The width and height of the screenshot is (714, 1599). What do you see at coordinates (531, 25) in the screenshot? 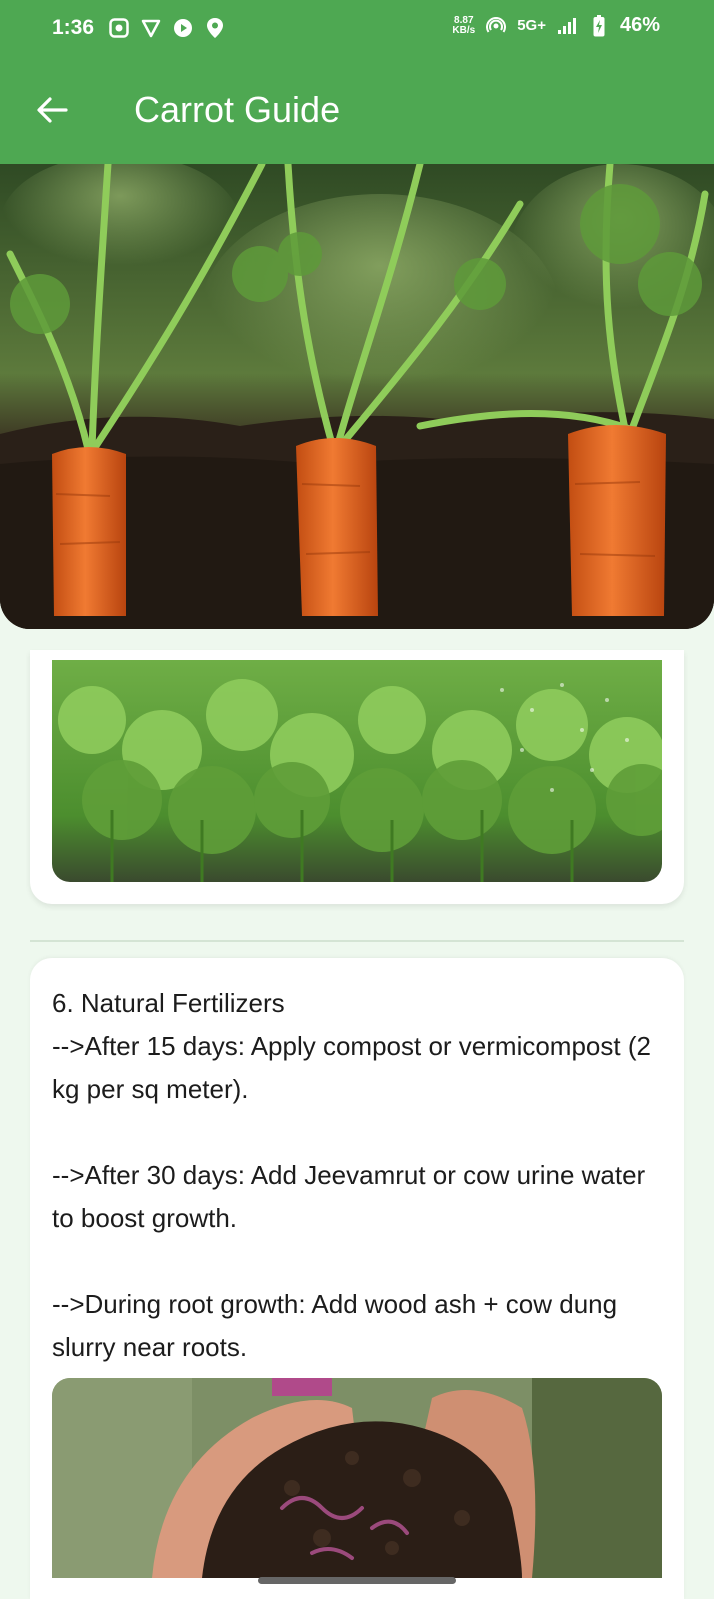
I see `network-type: 5G+` at bounding box center [531, 25].